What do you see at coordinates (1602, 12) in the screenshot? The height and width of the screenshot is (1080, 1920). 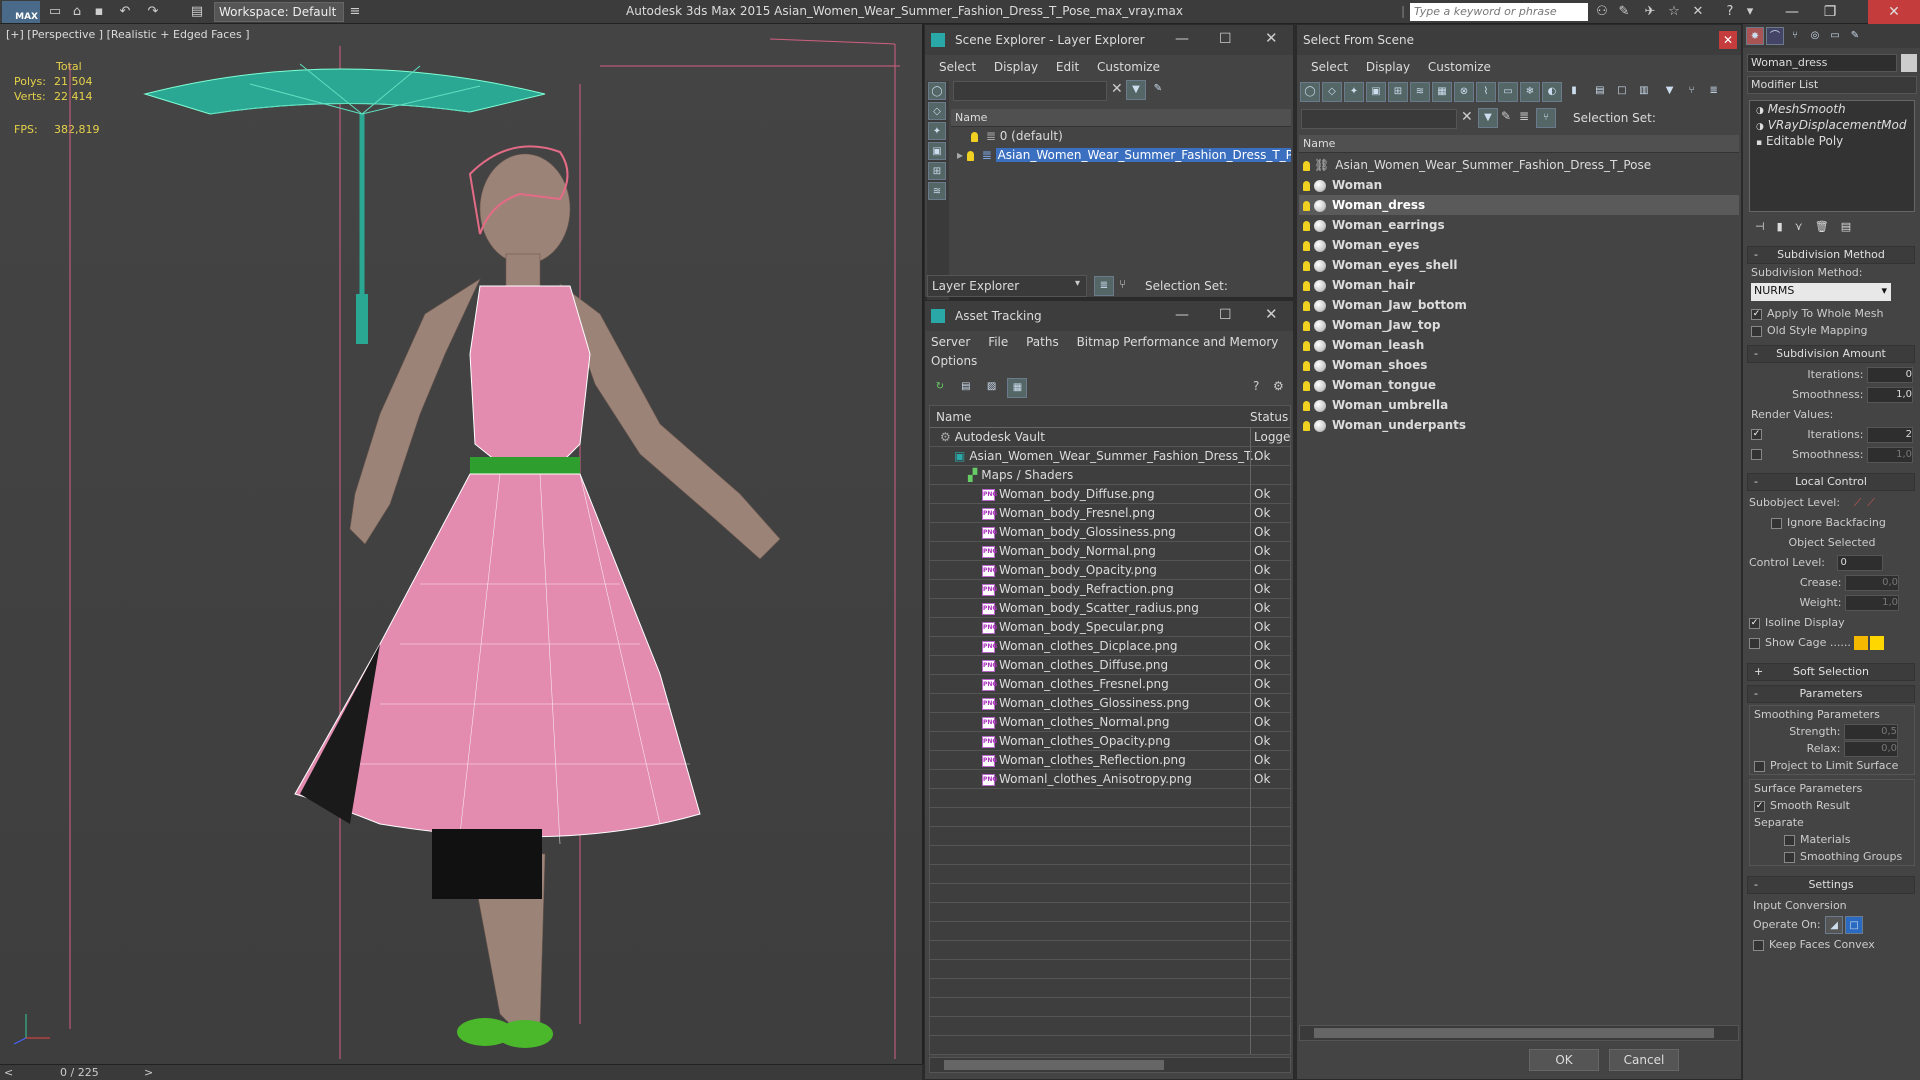 I see `binoculars-icon: ⚇` at bounding box center [1602, 12].